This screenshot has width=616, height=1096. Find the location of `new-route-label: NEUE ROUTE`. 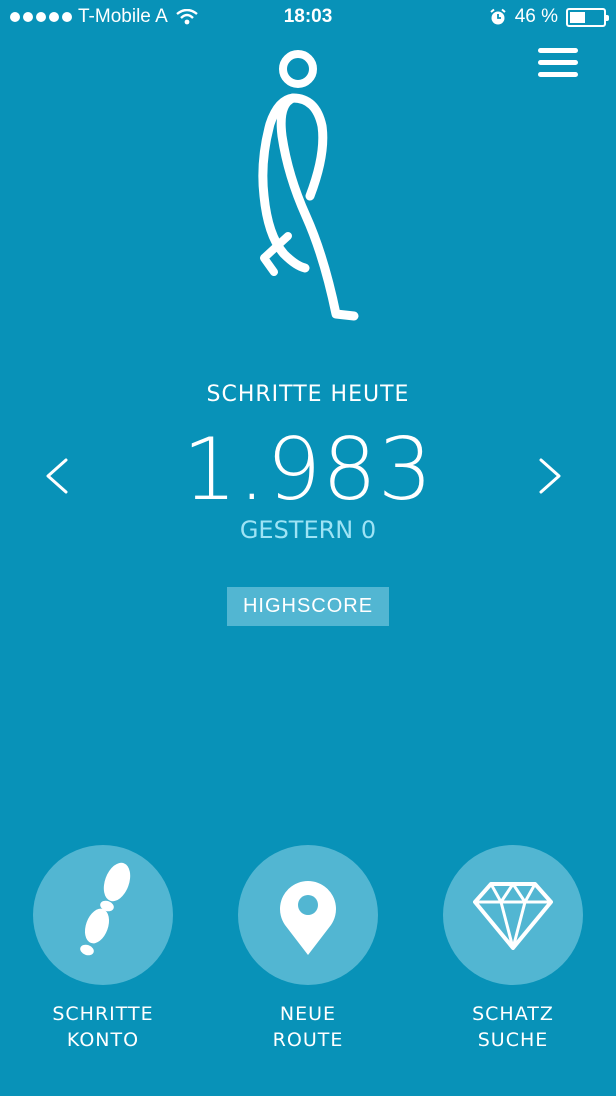

new-route-label: NEUE ROUTE is located at coordinates (308, 1027).